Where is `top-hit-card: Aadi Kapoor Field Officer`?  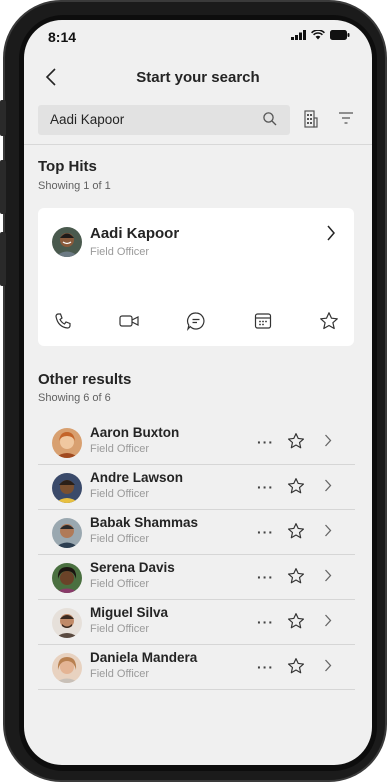 top-hit-card: Aadi Kapoor Field Officer is located at coordinates (196, 277).